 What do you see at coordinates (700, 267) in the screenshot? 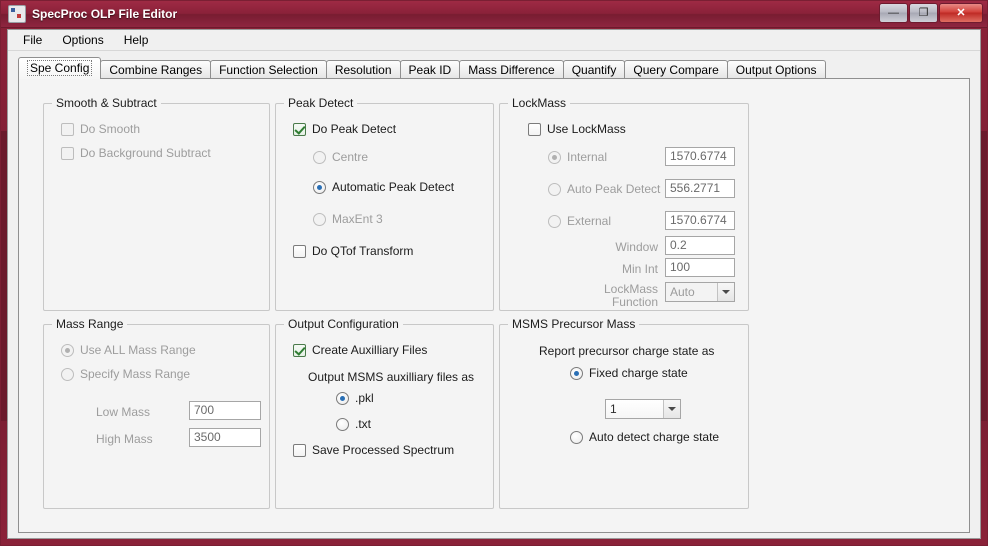
I see `min-int-input: 100` at bounding box center [700, 267].